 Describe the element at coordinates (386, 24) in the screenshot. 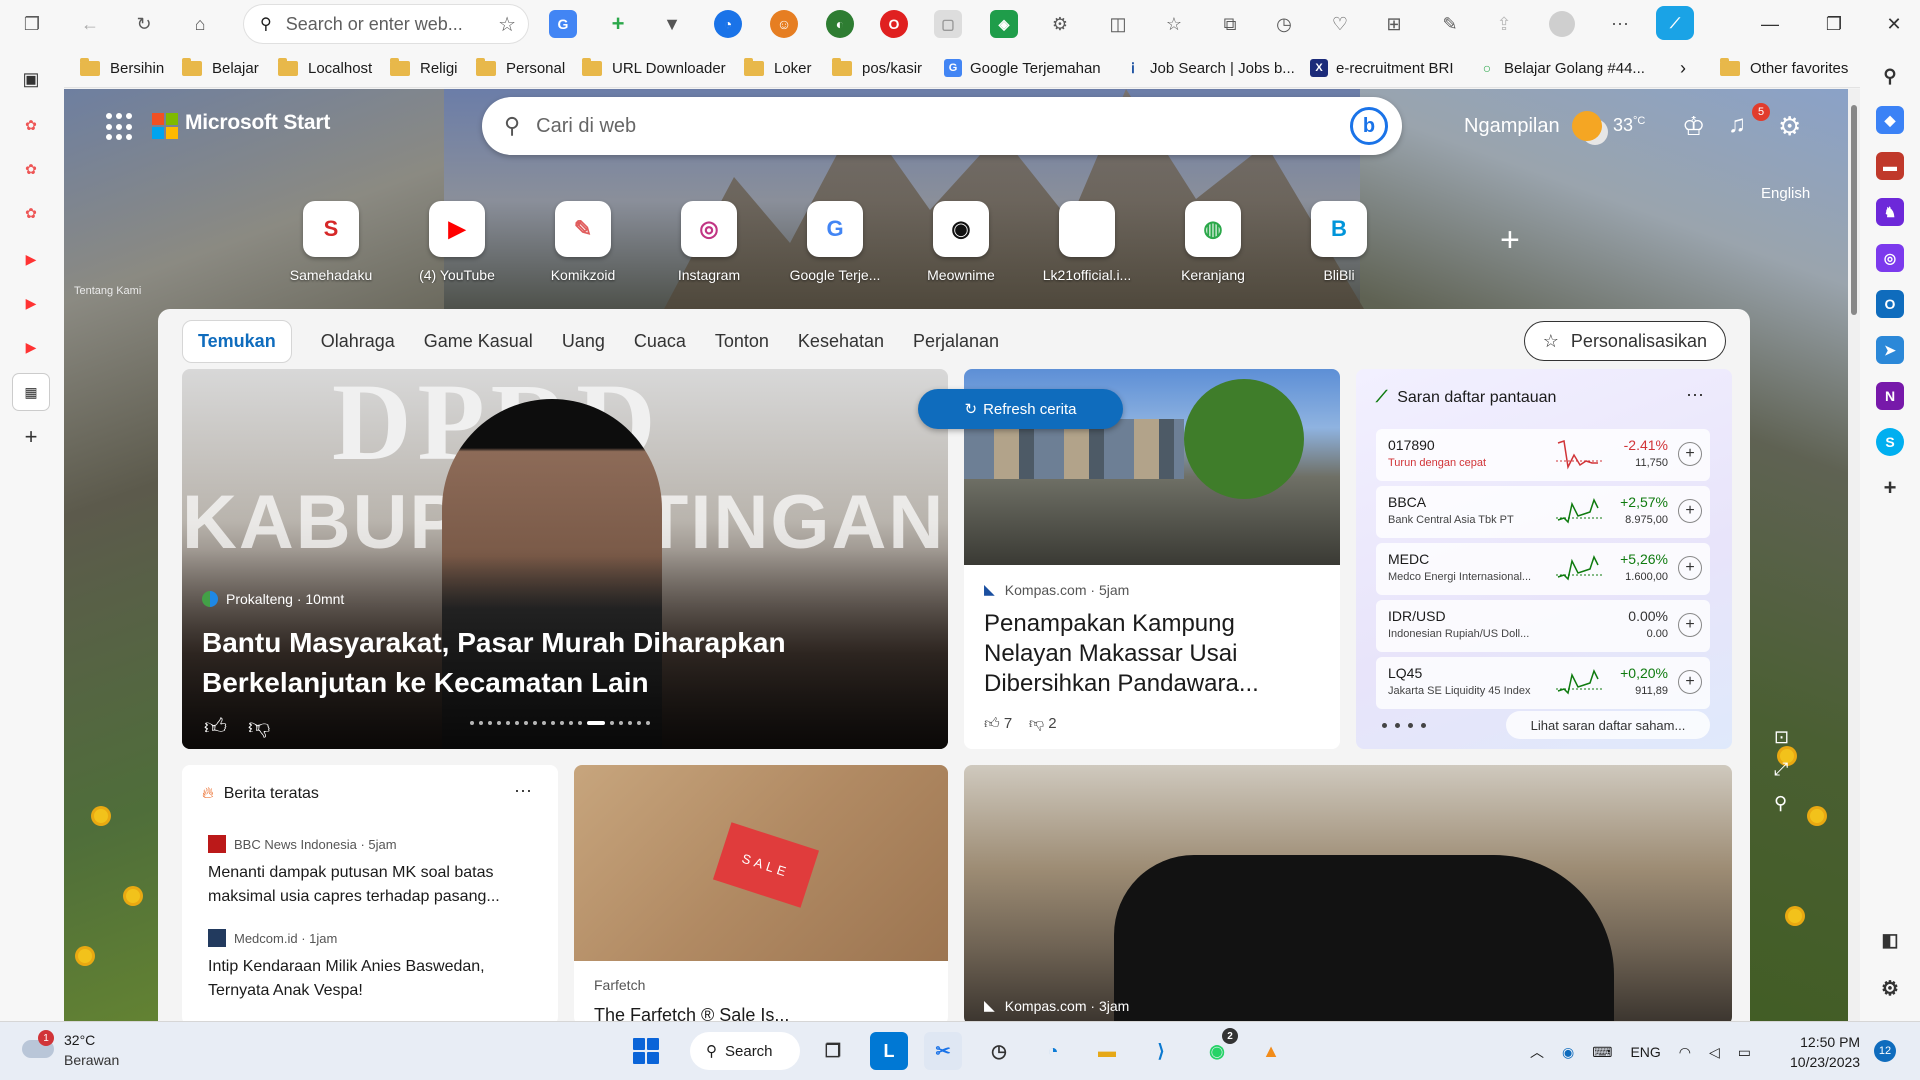

I see `address-bar: ⚲ Search or enter web... ☆` at that location.